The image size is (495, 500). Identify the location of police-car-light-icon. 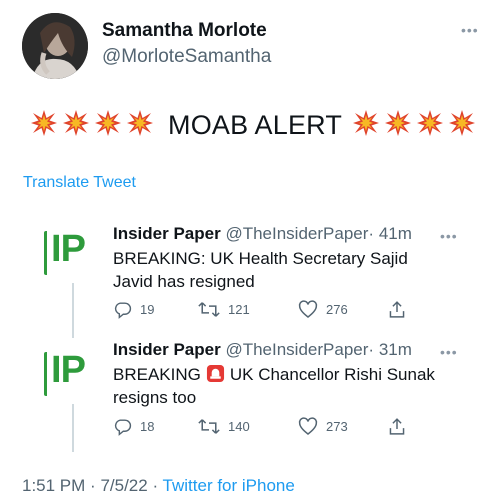
(215, 373).